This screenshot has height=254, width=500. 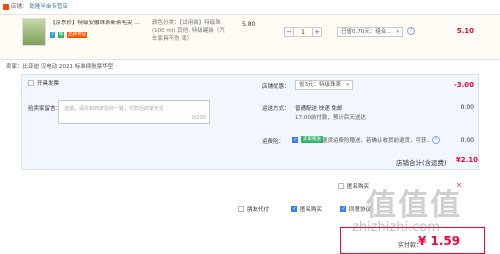 I want to click on message-placeholder: 选填，请先和商家协商一致，付款后商家可见, so click(x=114, y=109).